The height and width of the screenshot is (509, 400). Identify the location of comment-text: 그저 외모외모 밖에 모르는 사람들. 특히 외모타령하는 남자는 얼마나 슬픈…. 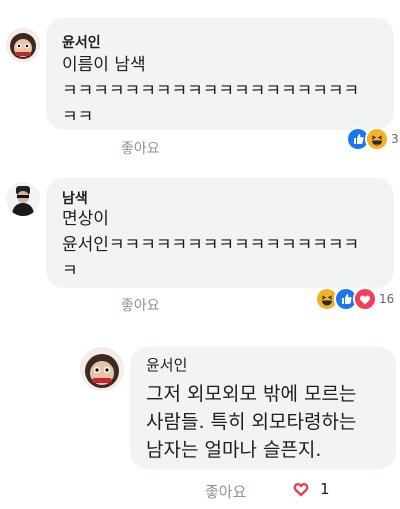
(251, 422).